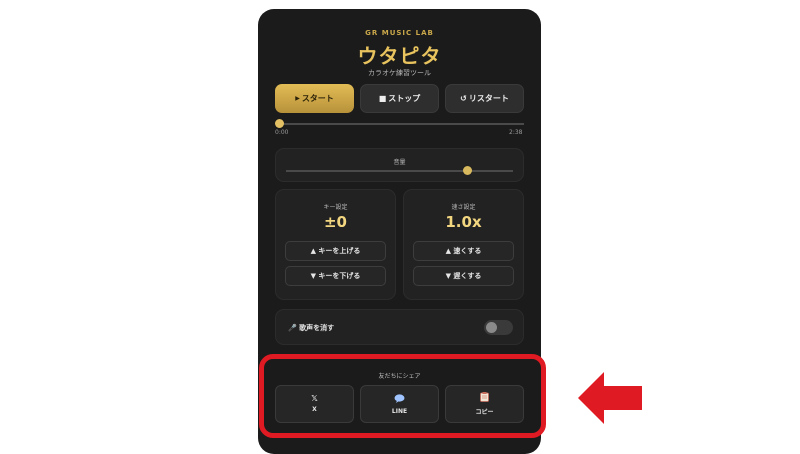 This screenshot has height=454, width=800. I want to click on volume-slider, so click(399, 171).